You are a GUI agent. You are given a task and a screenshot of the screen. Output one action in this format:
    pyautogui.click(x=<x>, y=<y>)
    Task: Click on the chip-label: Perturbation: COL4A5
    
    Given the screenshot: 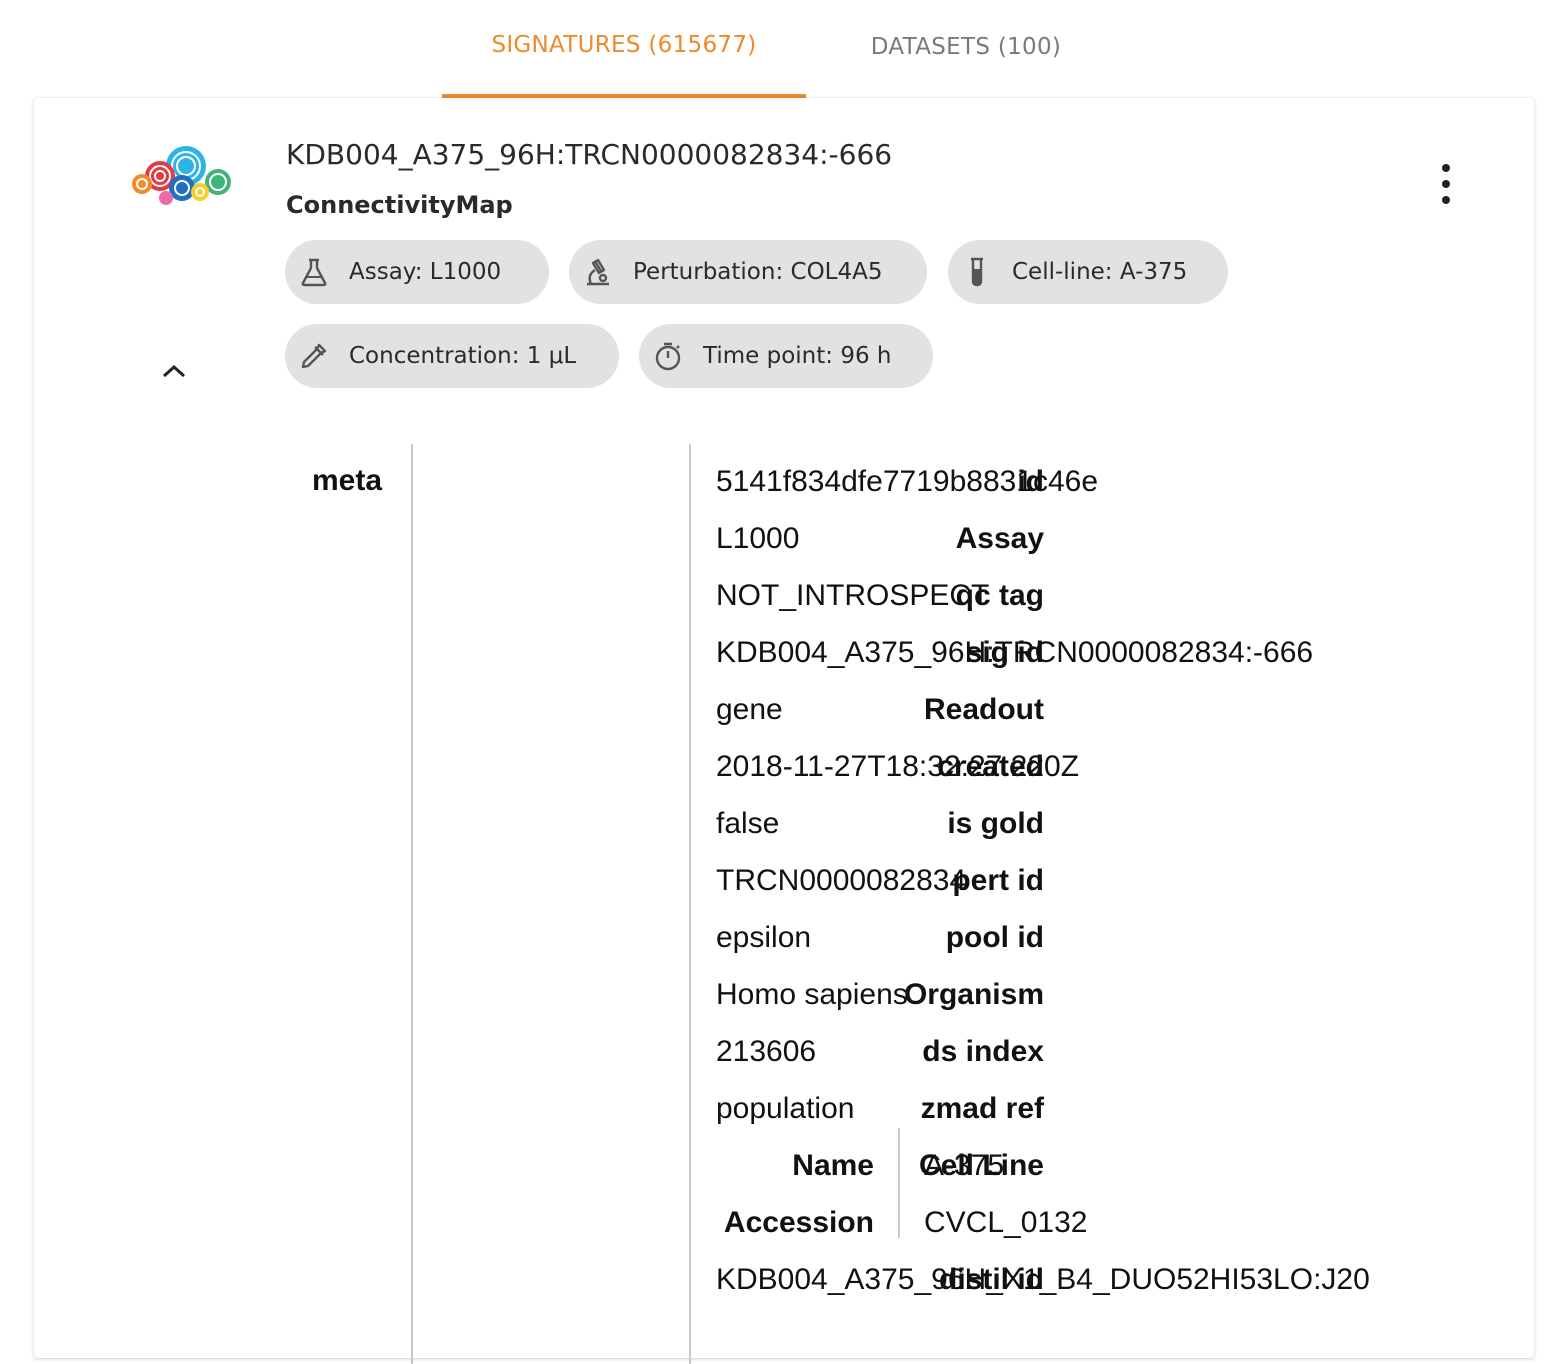 What is the action you would take?
    pyautogui.click(x=758, y=272)
    